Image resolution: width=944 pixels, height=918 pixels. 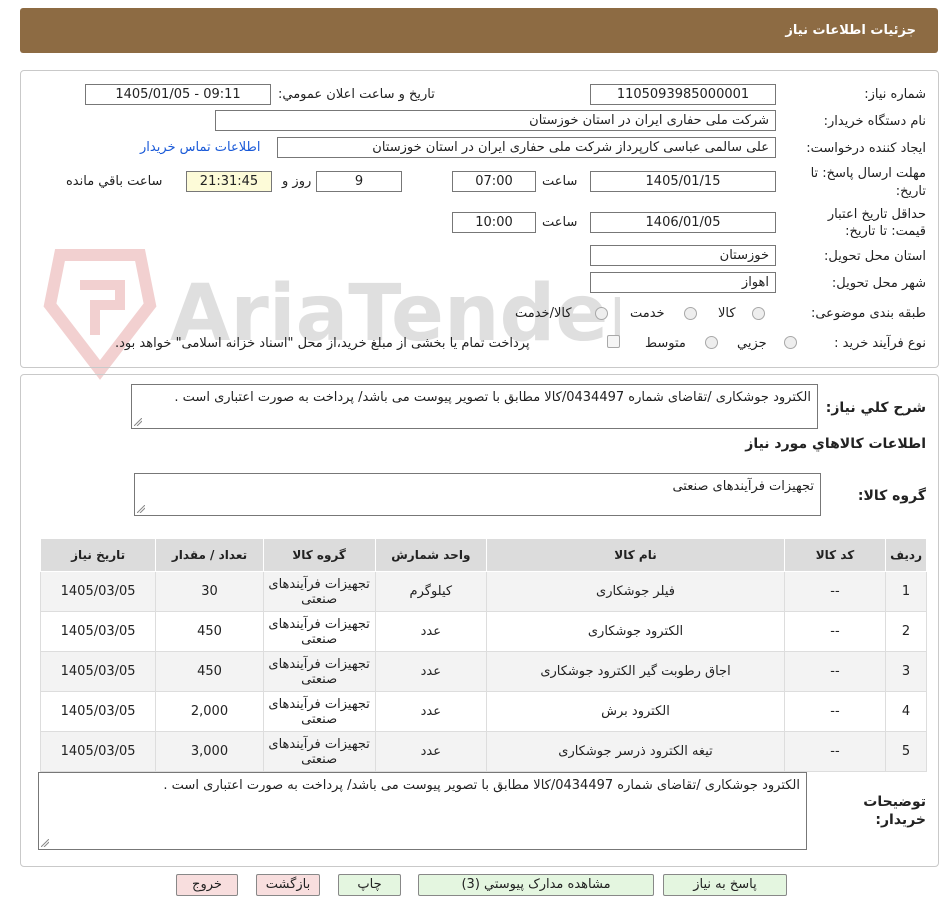 What do you see at coordinates (875, 256) in the screenshot?
I see `province-label: استان محل تحویل:` at bounding box center [875, 256].